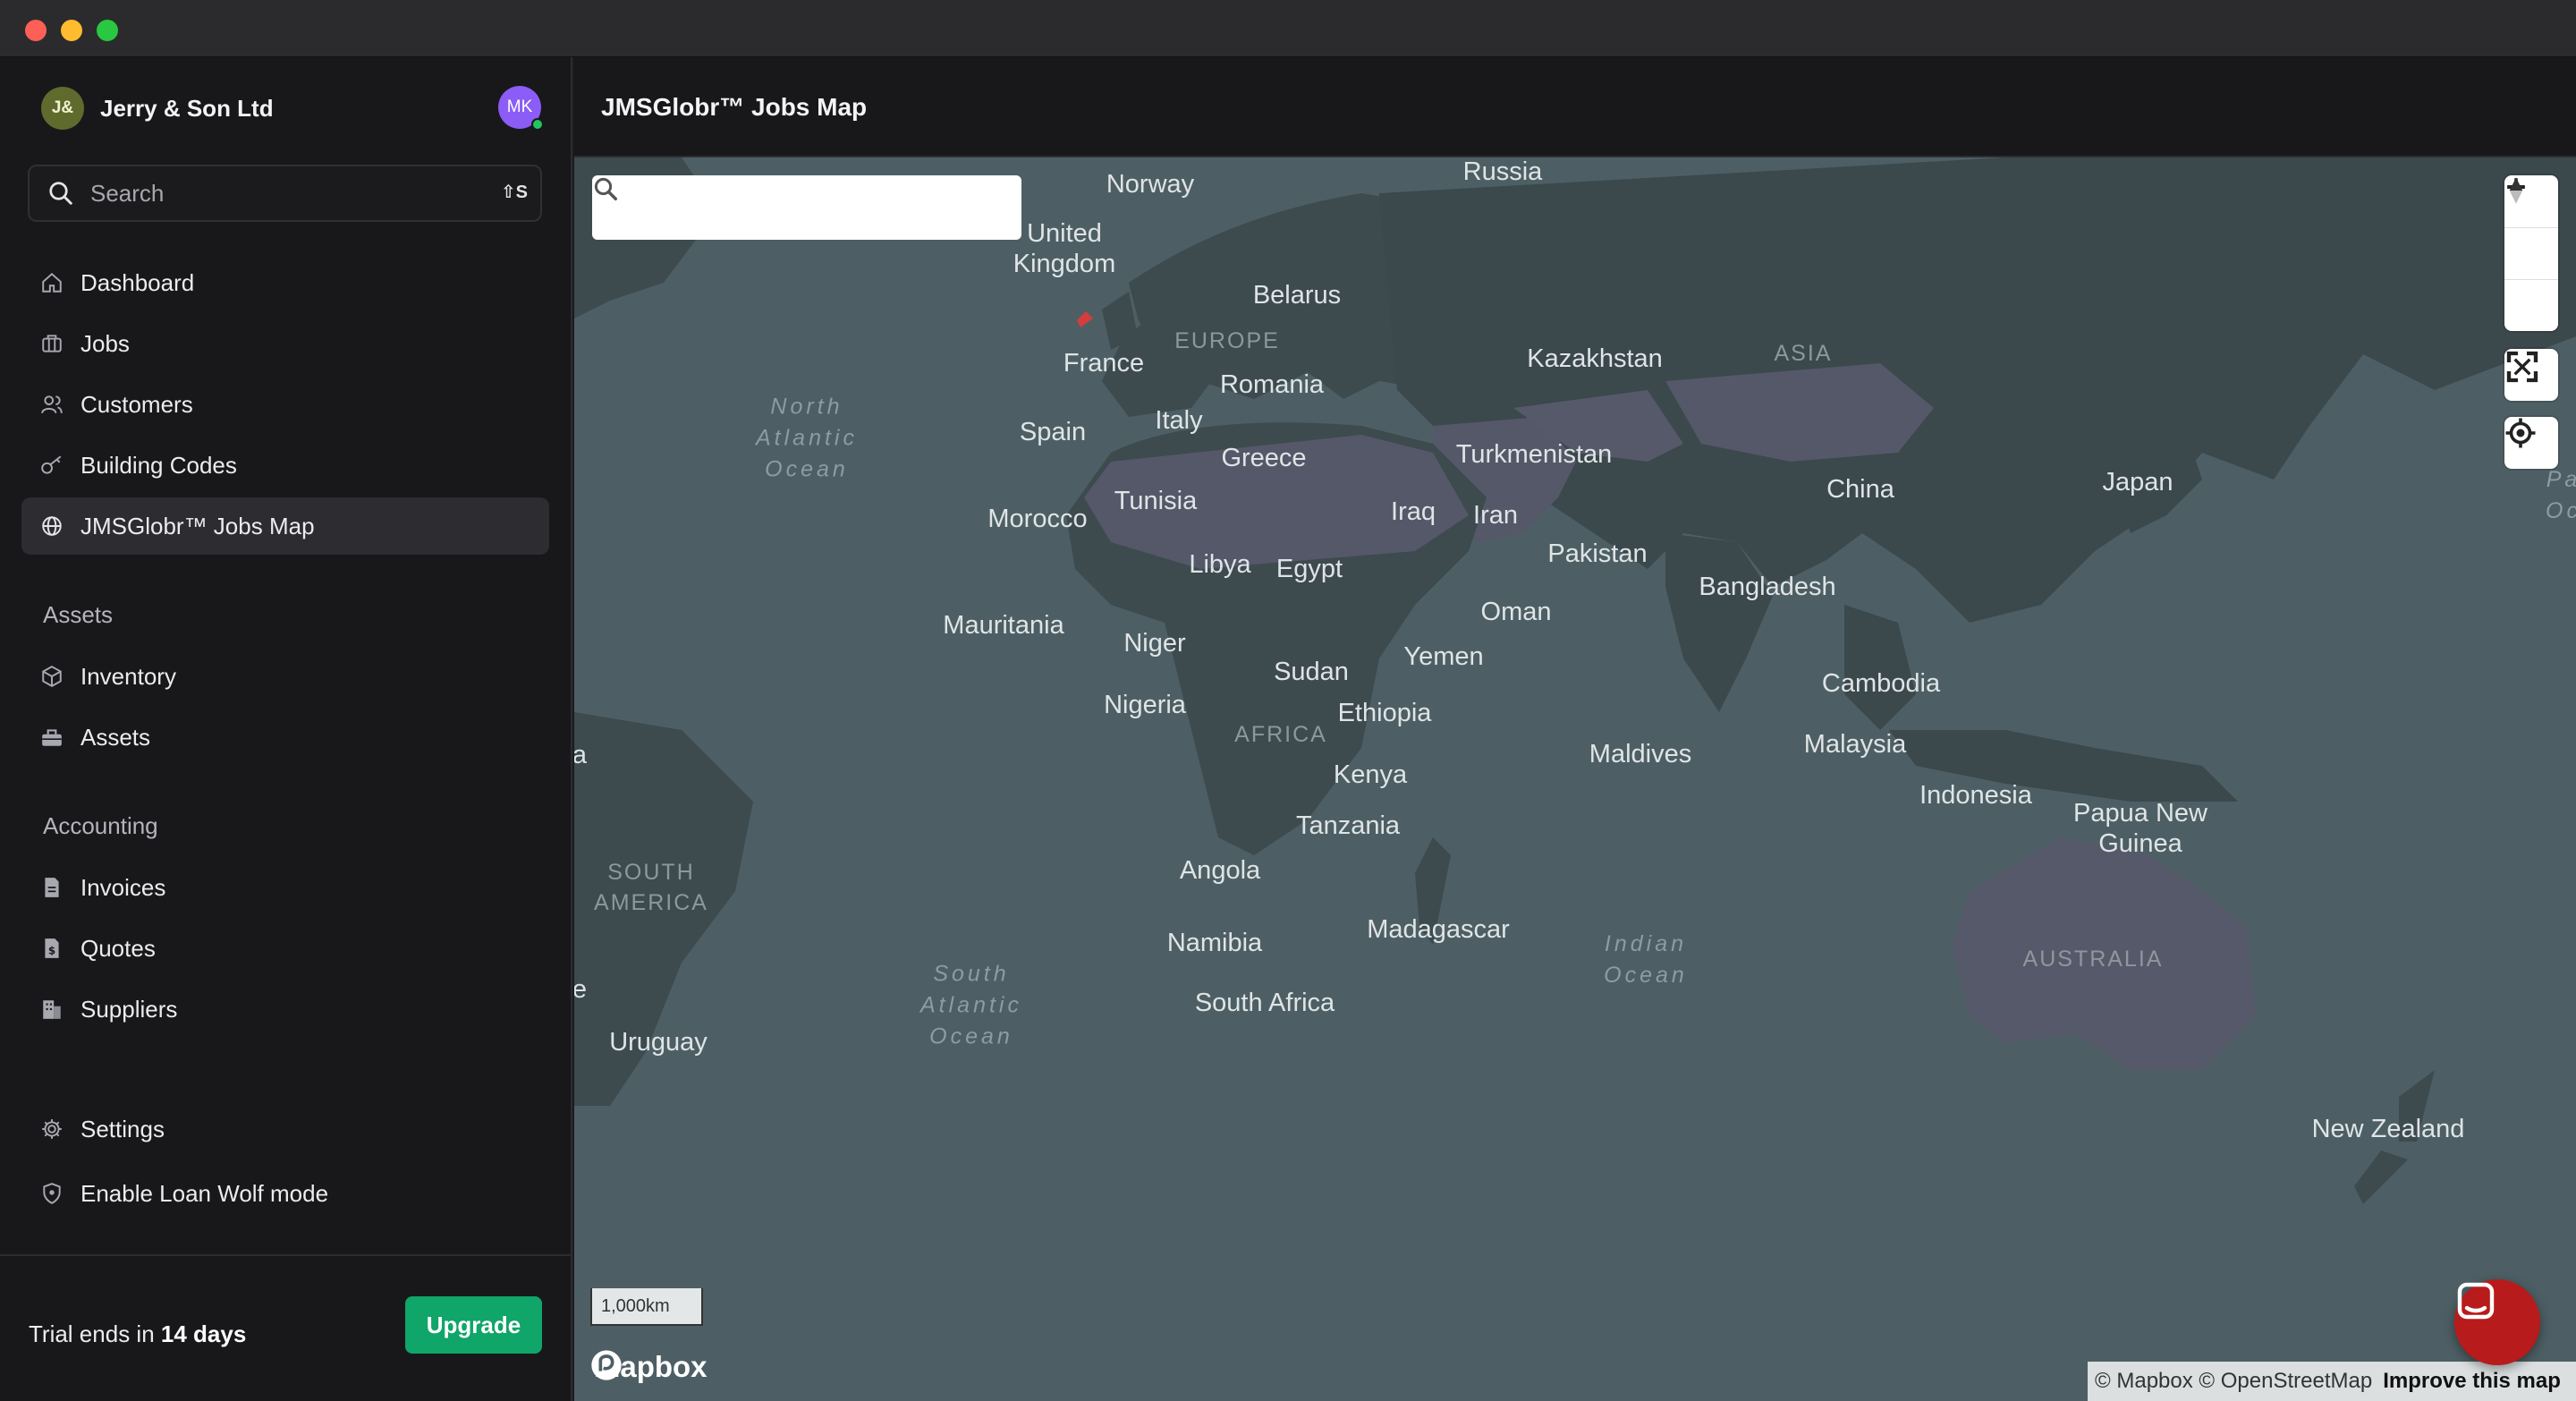  Describe the element at coordinates (285, 737) in the screenshot. I see `nav-assets: Assets` at that location.